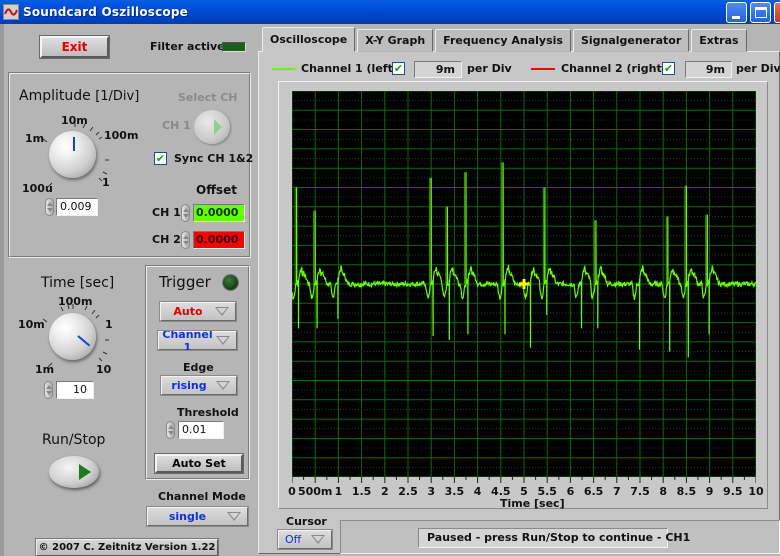 This screenshot has width=780, height=556. I want to click on minimize-icon, so click(736, 17).